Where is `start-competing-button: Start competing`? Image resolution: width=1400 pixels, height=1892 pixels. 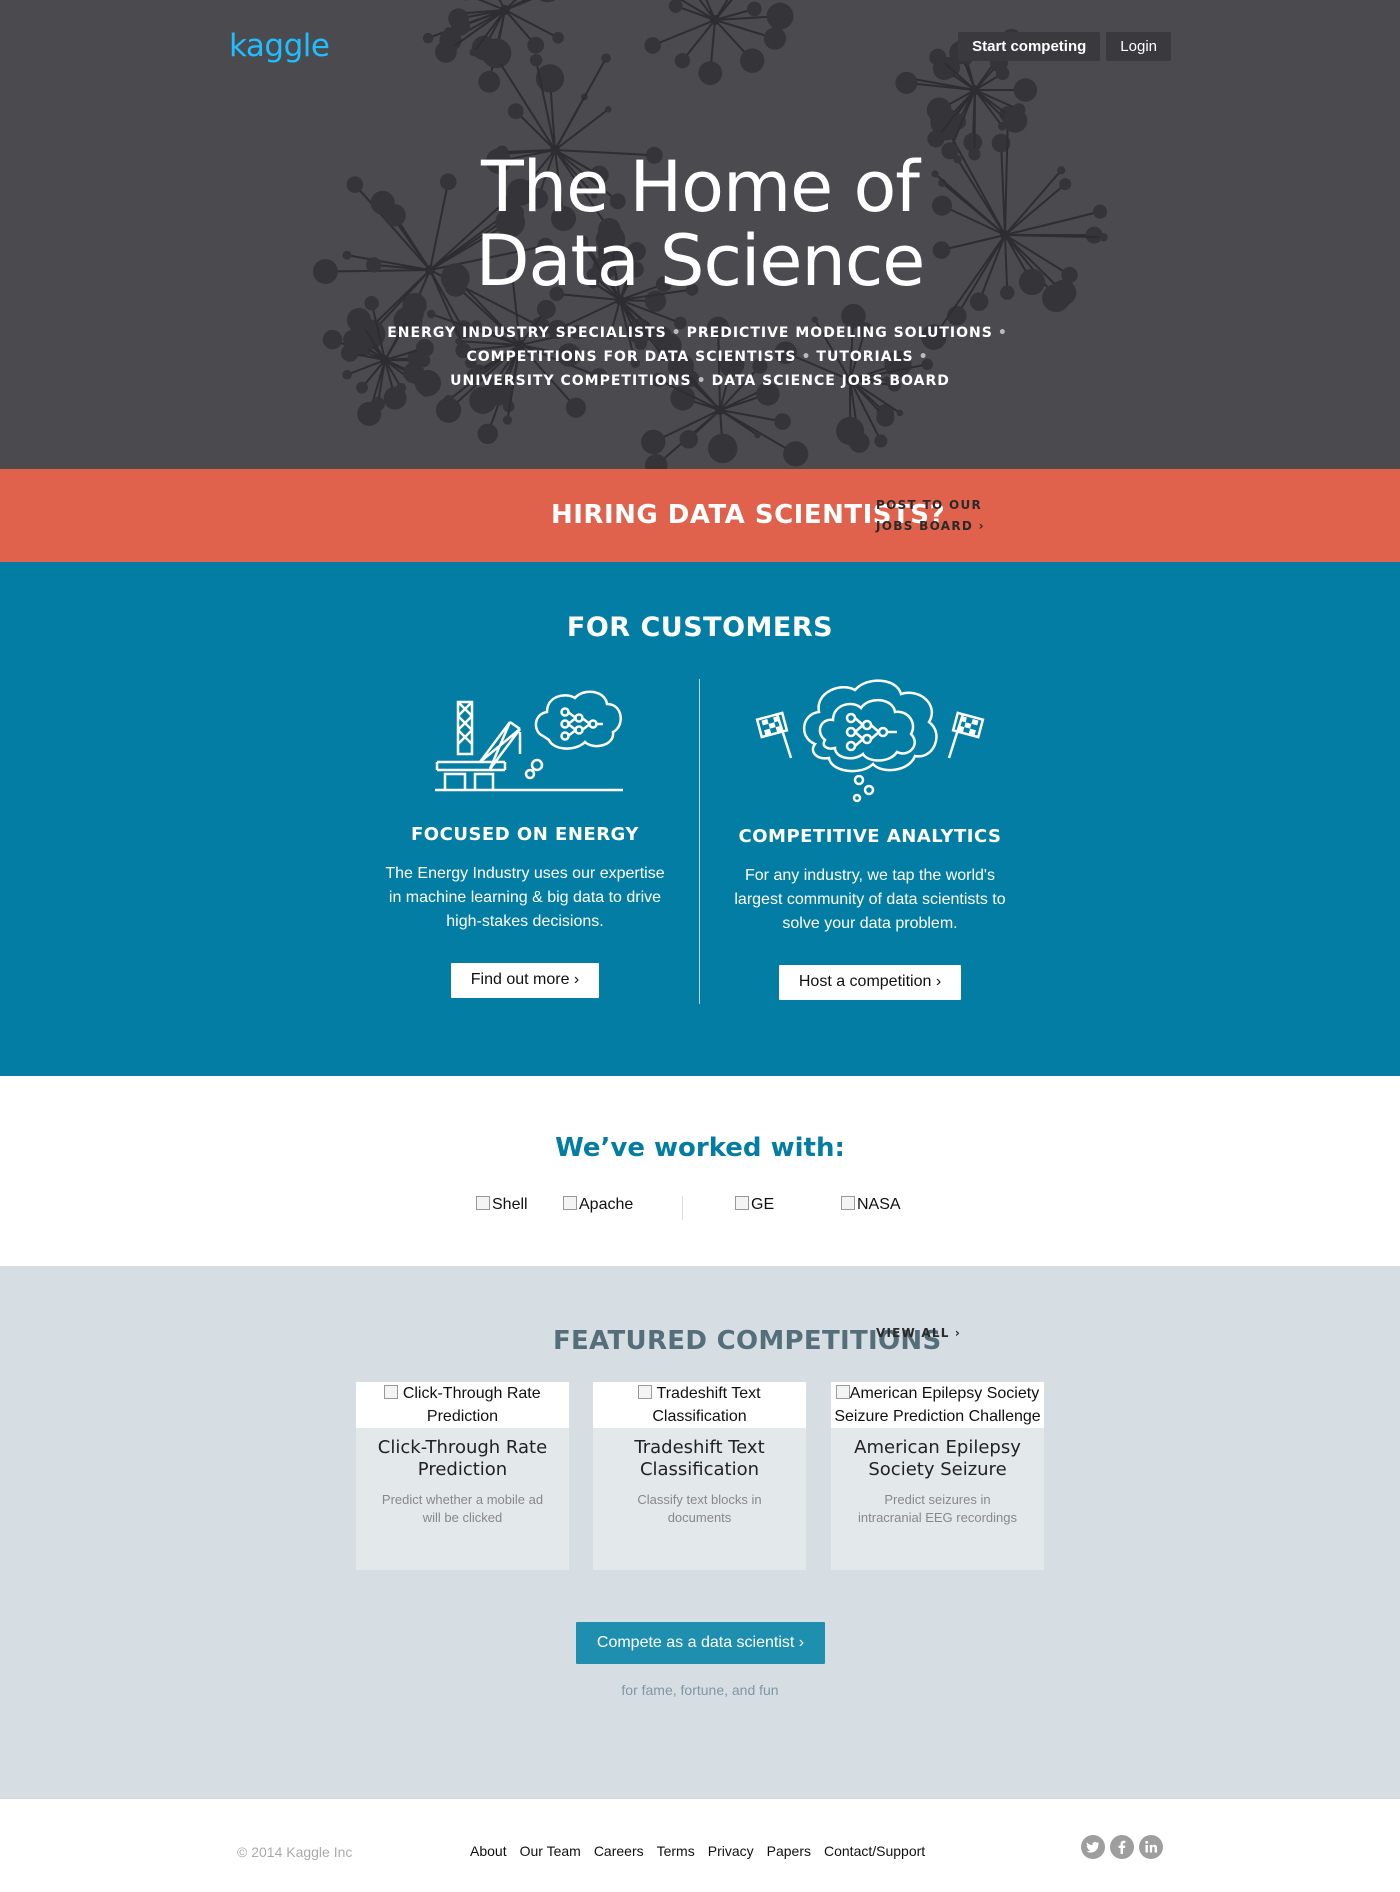
start-competing-button: Start competing is located at coordinates (1029, 46).